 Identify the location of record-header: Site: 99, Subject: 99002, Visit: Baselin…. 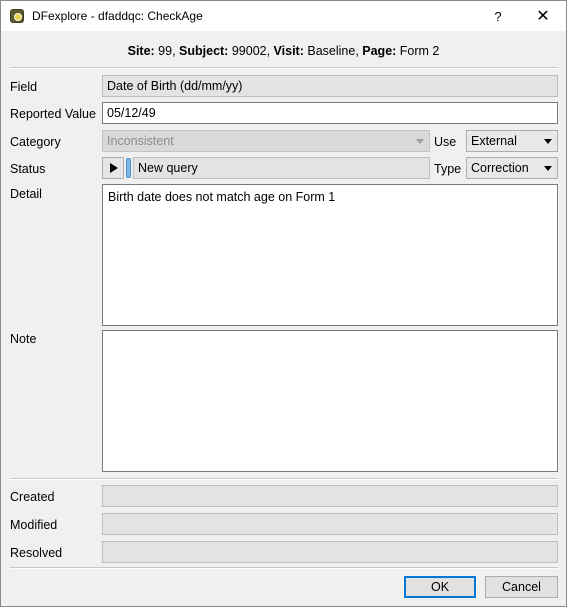
(283, 51).